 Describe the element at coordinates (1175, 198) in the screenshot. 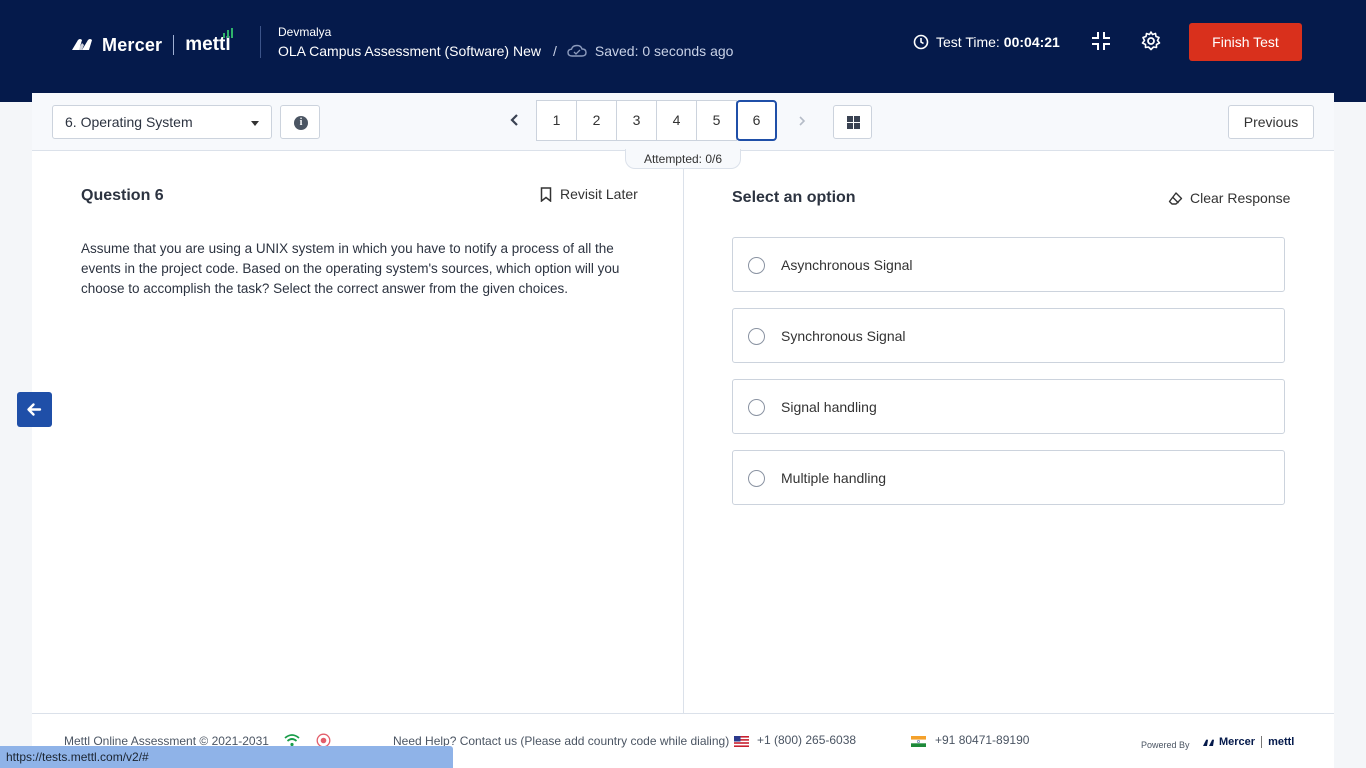

I see `eraser-icon` at that location.